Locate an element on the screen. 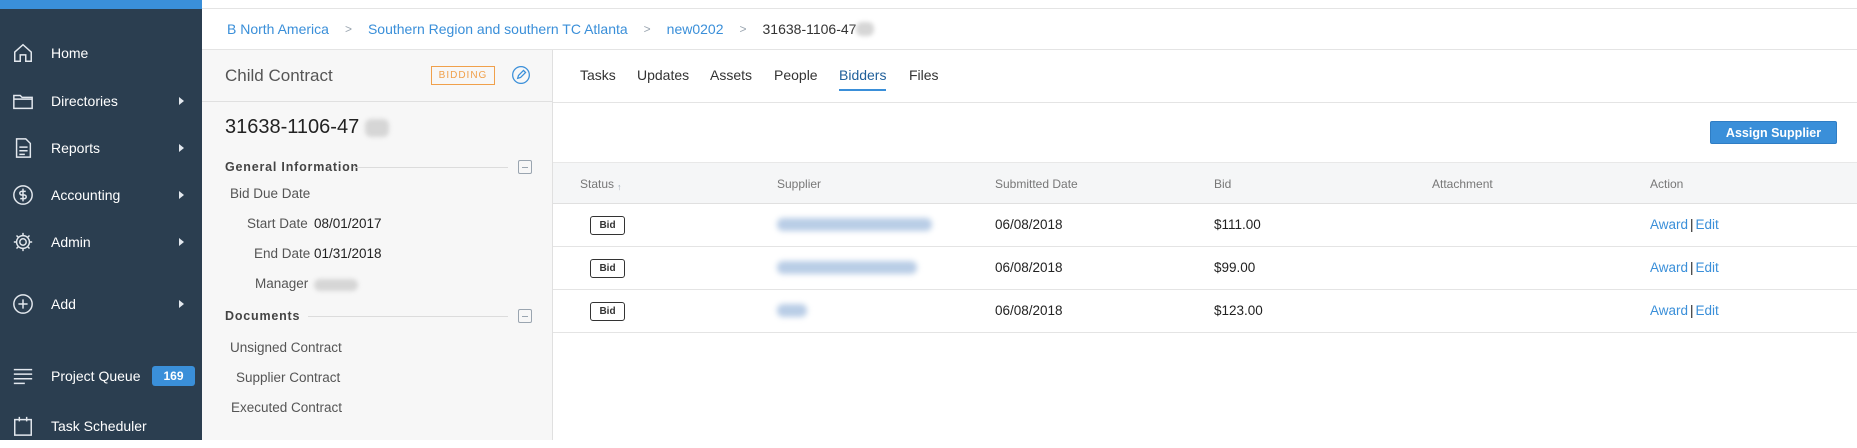  tab-assets: Assets is located at coordinates (731, 78).